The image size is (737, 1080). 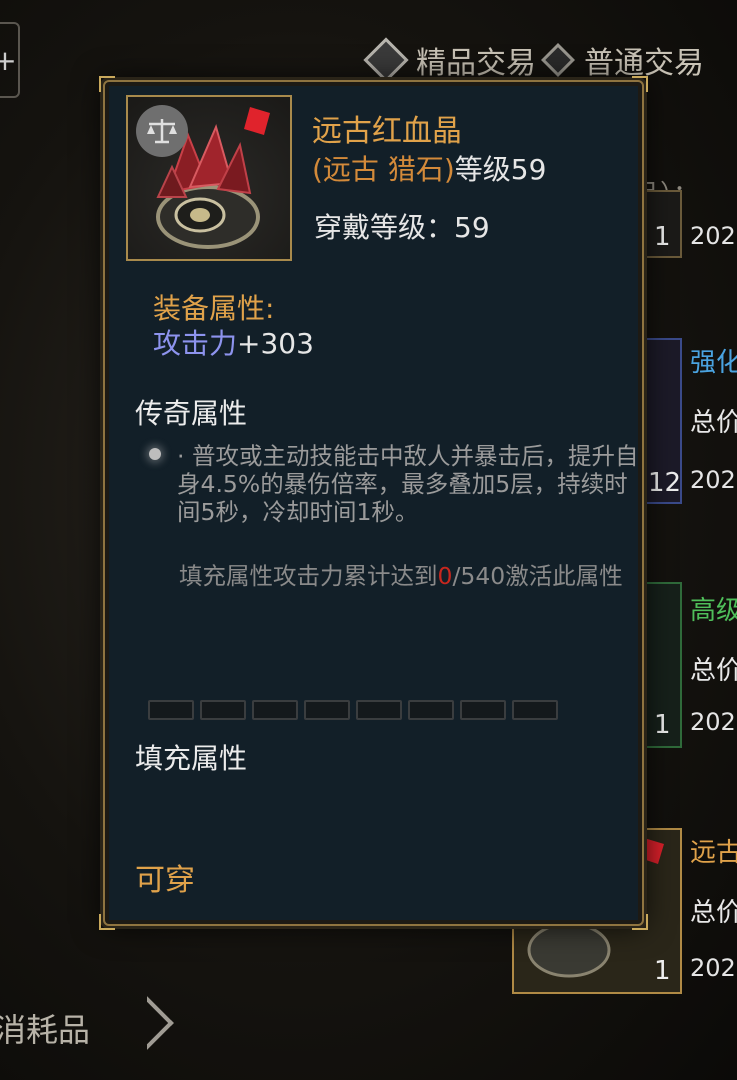 What do you see at coordinates (500, 169) in the screenshot?
I see `item-level: 等级59` at bounding box center [500, 169].